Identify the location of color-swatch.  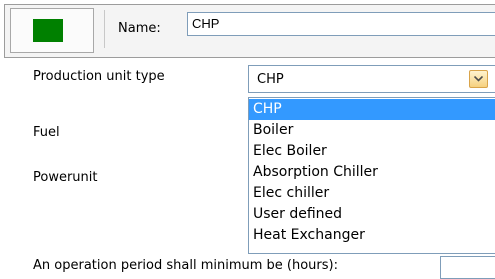
(48, 30).